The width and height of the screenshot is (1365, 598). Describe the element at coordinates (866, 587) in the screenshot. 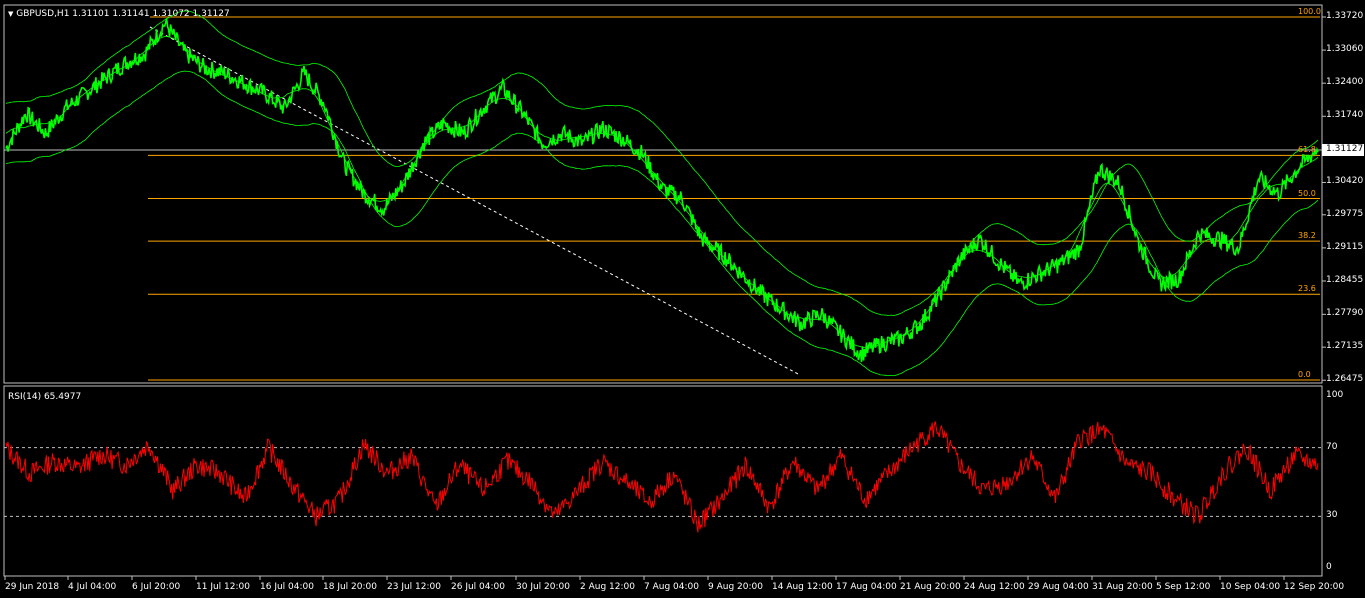

I see `time-axis-tick: 17 Aug 04:00` at that location.